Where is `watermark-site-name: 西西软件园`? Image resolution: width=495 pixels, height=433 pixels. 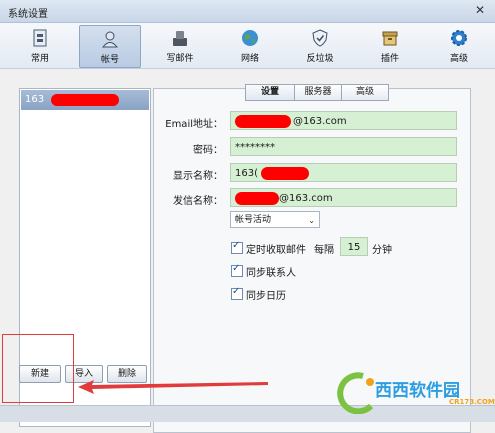
watermark-site-name: 西西软件园 is located at coordinates (417, 391).